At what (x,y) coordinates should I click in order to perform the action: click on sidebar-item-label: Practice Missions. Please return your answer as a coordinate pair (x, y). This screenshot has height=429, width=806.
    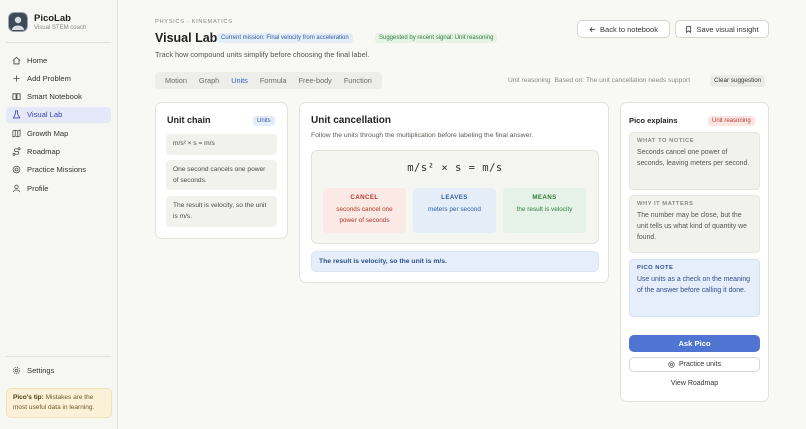
    Looking at the image, I should click on (57, 170).